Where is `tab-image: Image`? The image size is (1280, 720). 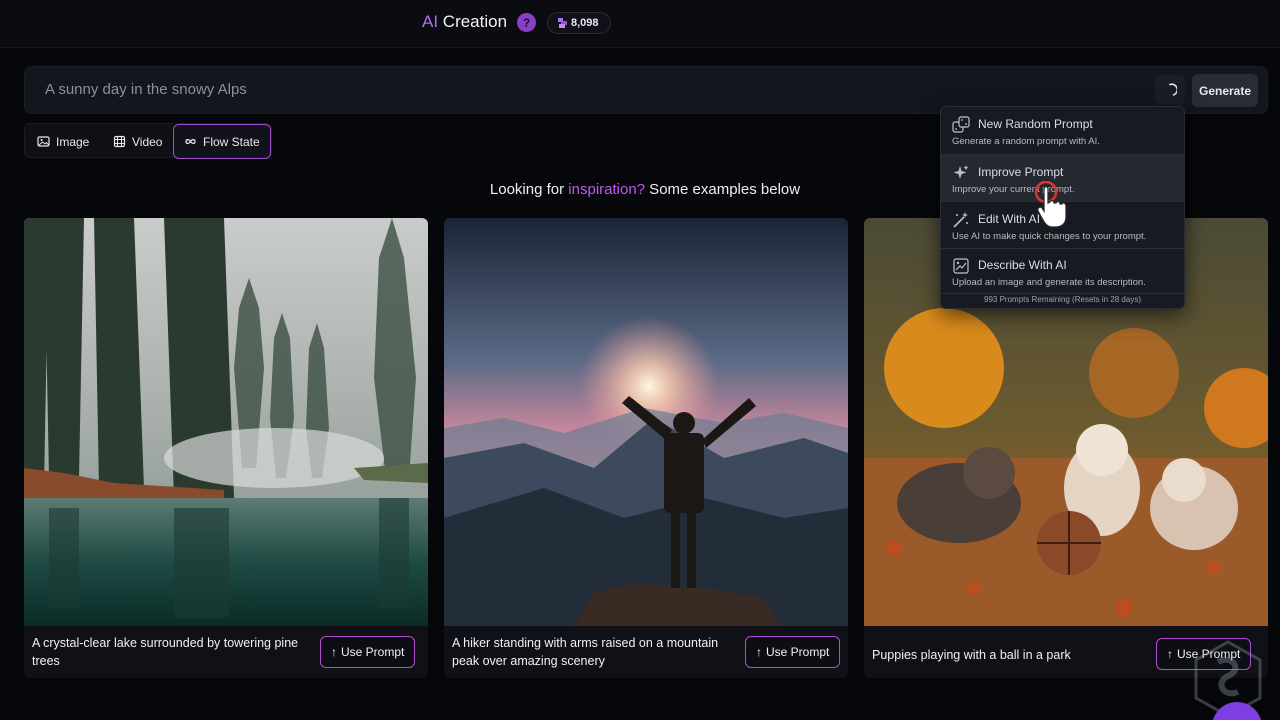
tab-image: Image is located at coordinates (63, 141).